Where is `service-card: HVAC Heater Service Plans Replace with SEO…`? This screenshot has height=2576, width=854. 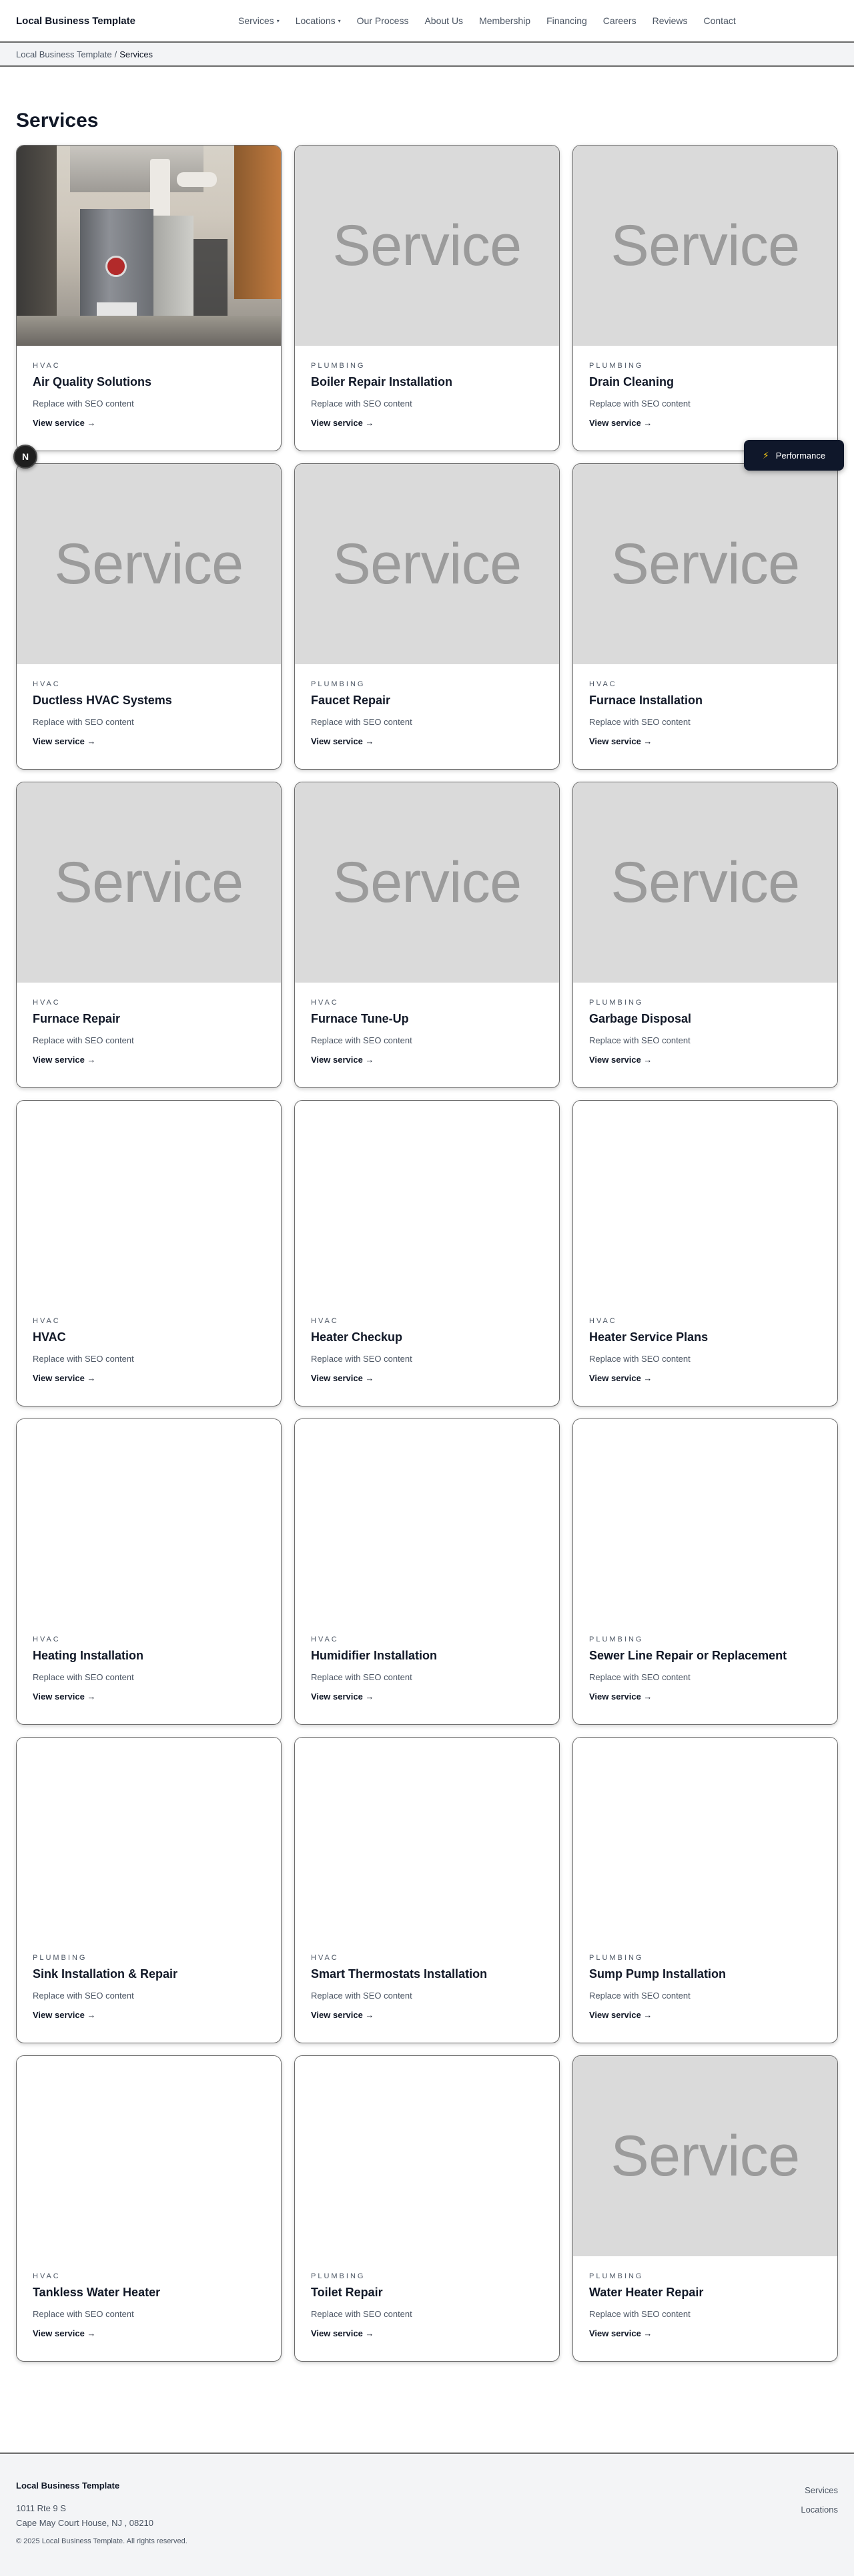
service-card: HVAC Heater Service Plans Replace with SEO… is located at coordinates (705, 1253).